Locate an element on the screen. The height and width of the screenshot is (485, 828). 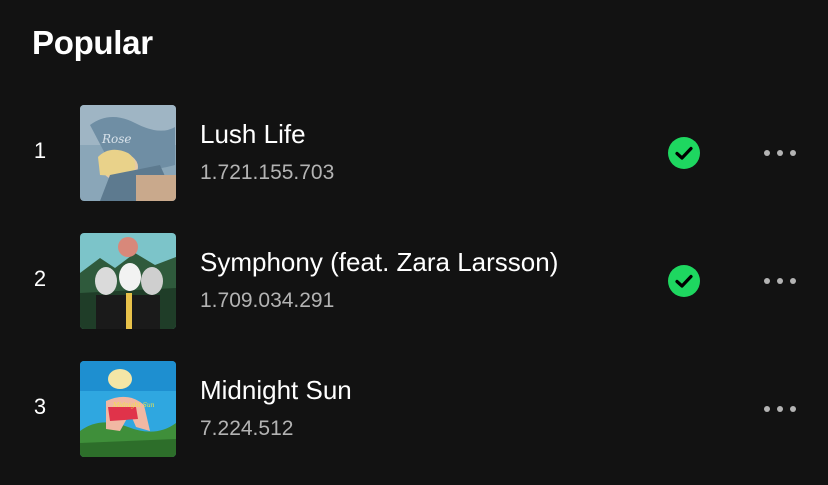
track-title: Symphony (feat. Zara Larsson) is located at coordinates (379, 262).